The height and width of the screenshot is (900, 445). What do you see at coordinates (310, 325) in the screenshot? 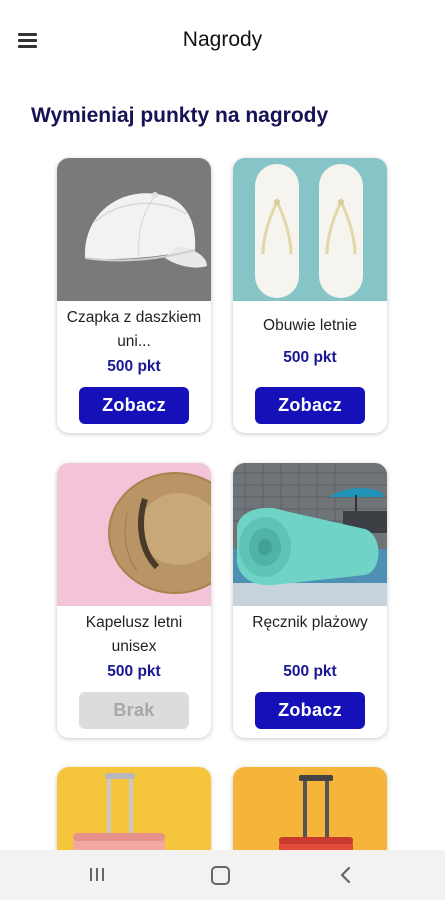
I see `reward-name: Obuwie letnie` at bounding box center [310, 325].